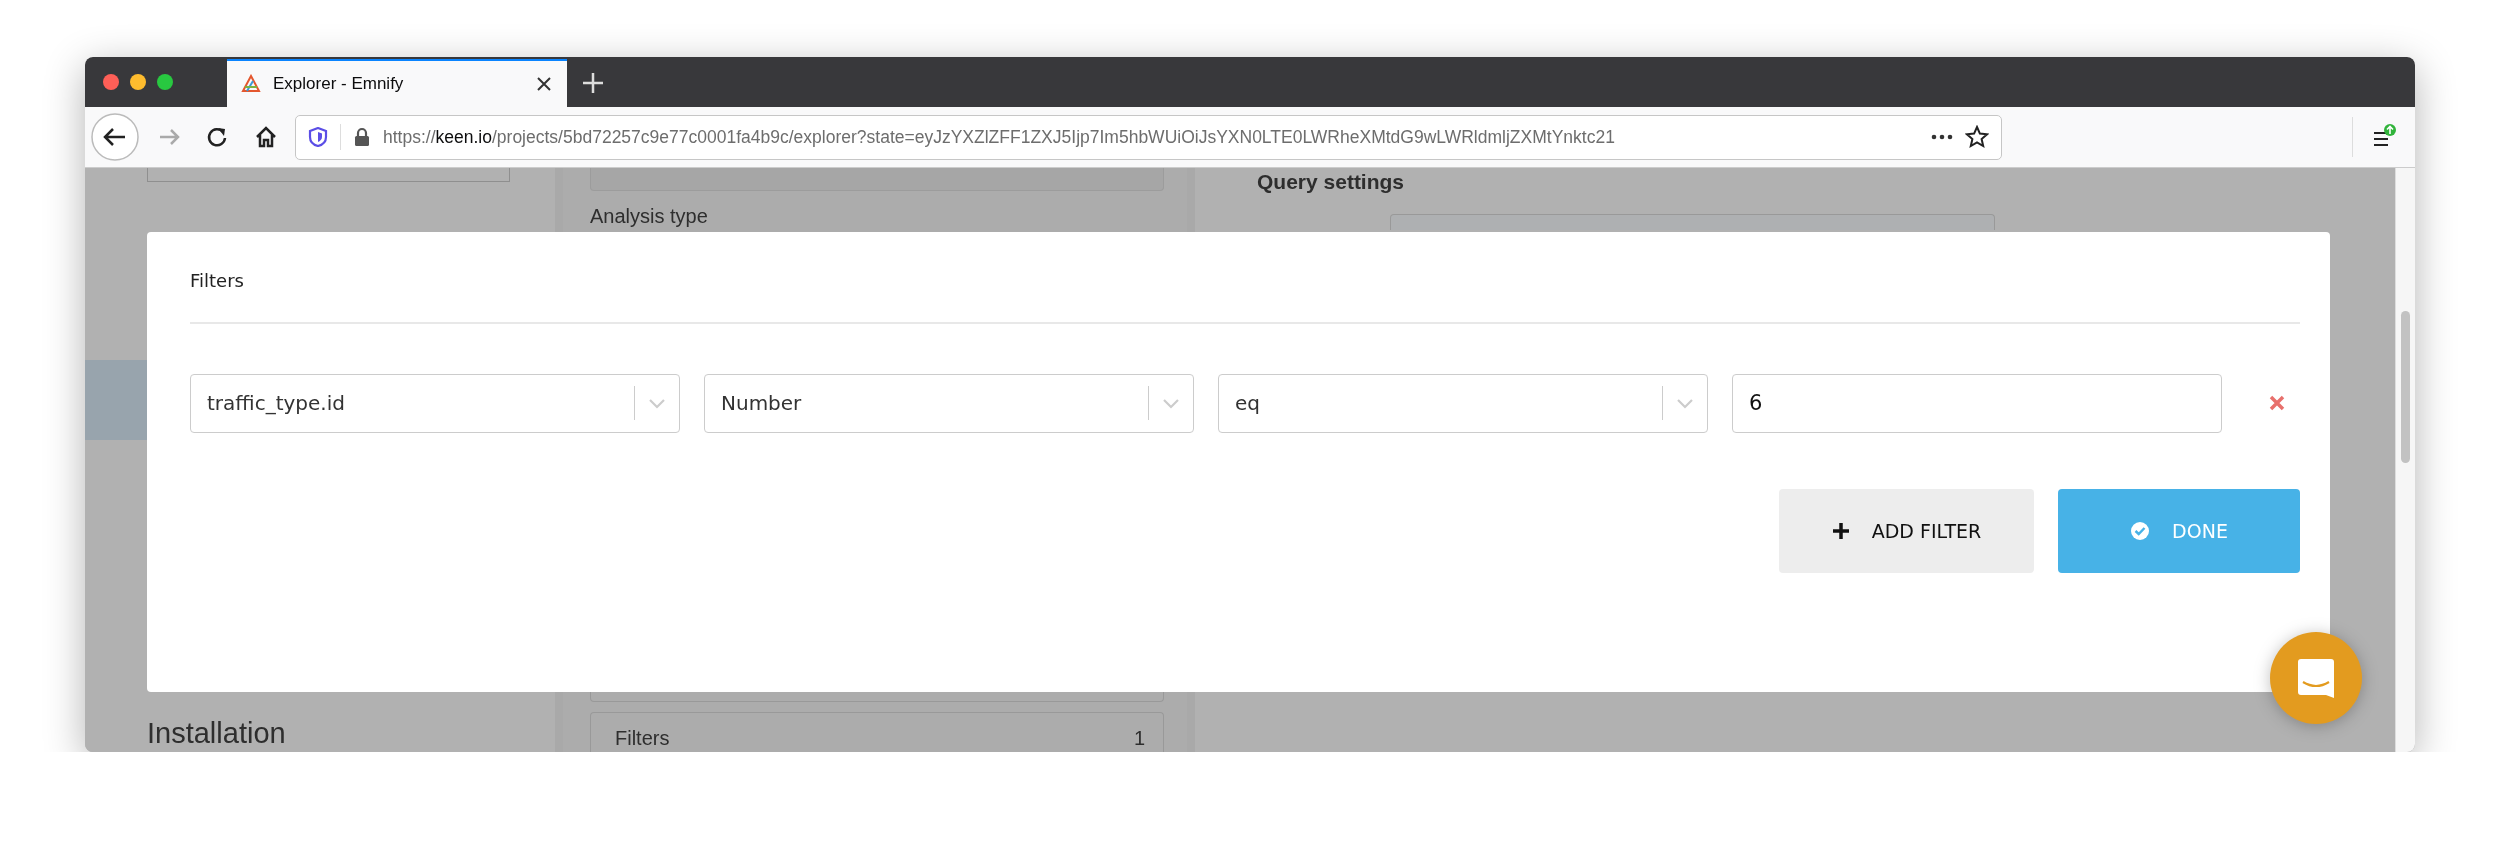 The height and width of the screenshot is (865, 2500). What do you see at coordinates (649, 216) in the screenshot?
I see `analysis-type-label: Analysis type` at bounding box center [649, 216].